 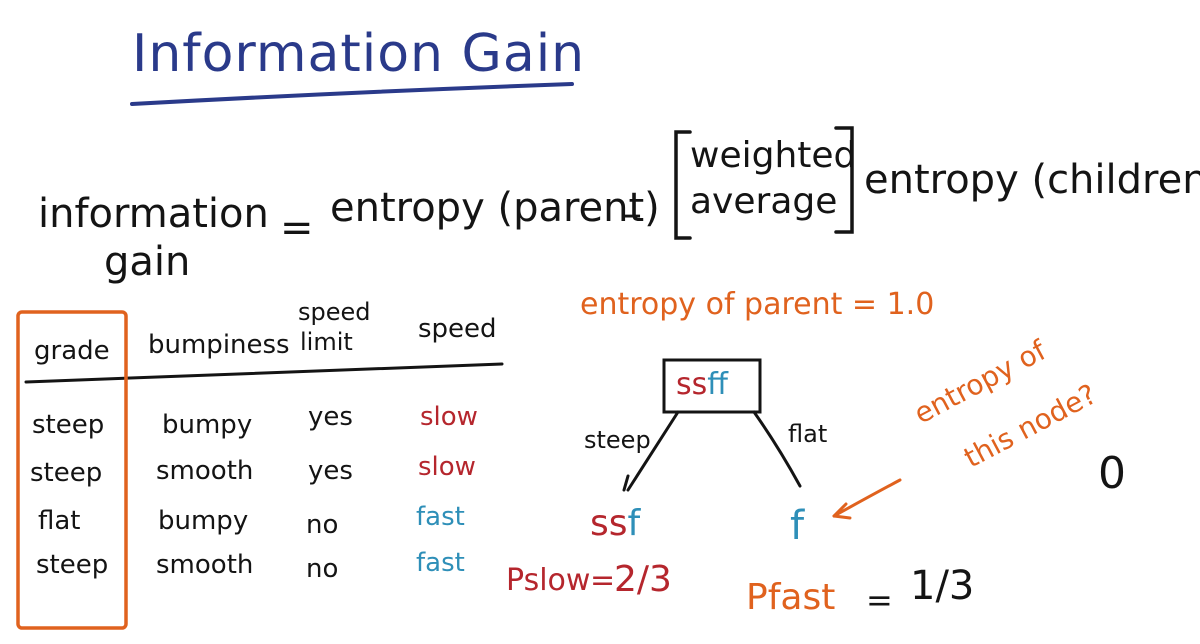 I want to click on root-node: ssff, so click(x=702, y=385).